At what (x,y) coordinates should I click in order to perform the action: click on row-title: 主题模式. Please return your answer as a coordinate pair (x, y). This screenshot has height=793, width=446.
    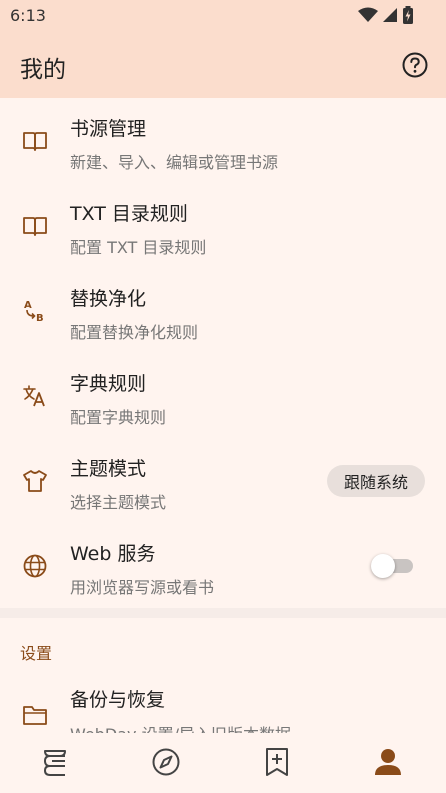
    Looking at the image, I should click on (108, 469).